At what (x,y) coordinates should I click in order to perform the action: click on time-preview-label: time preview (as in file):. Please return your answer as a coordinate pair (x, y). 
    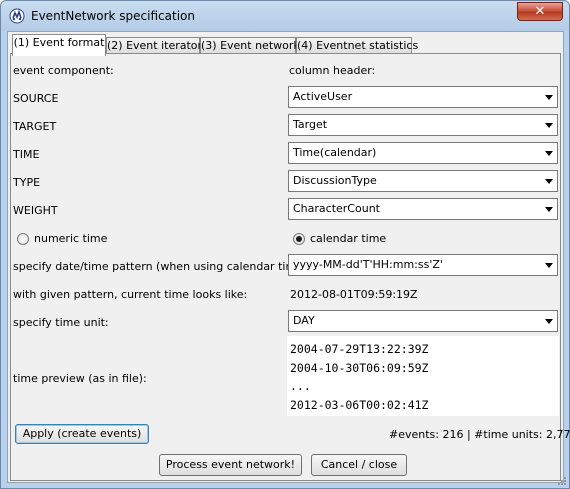
    Looking at the image, I should click on (80, 378).